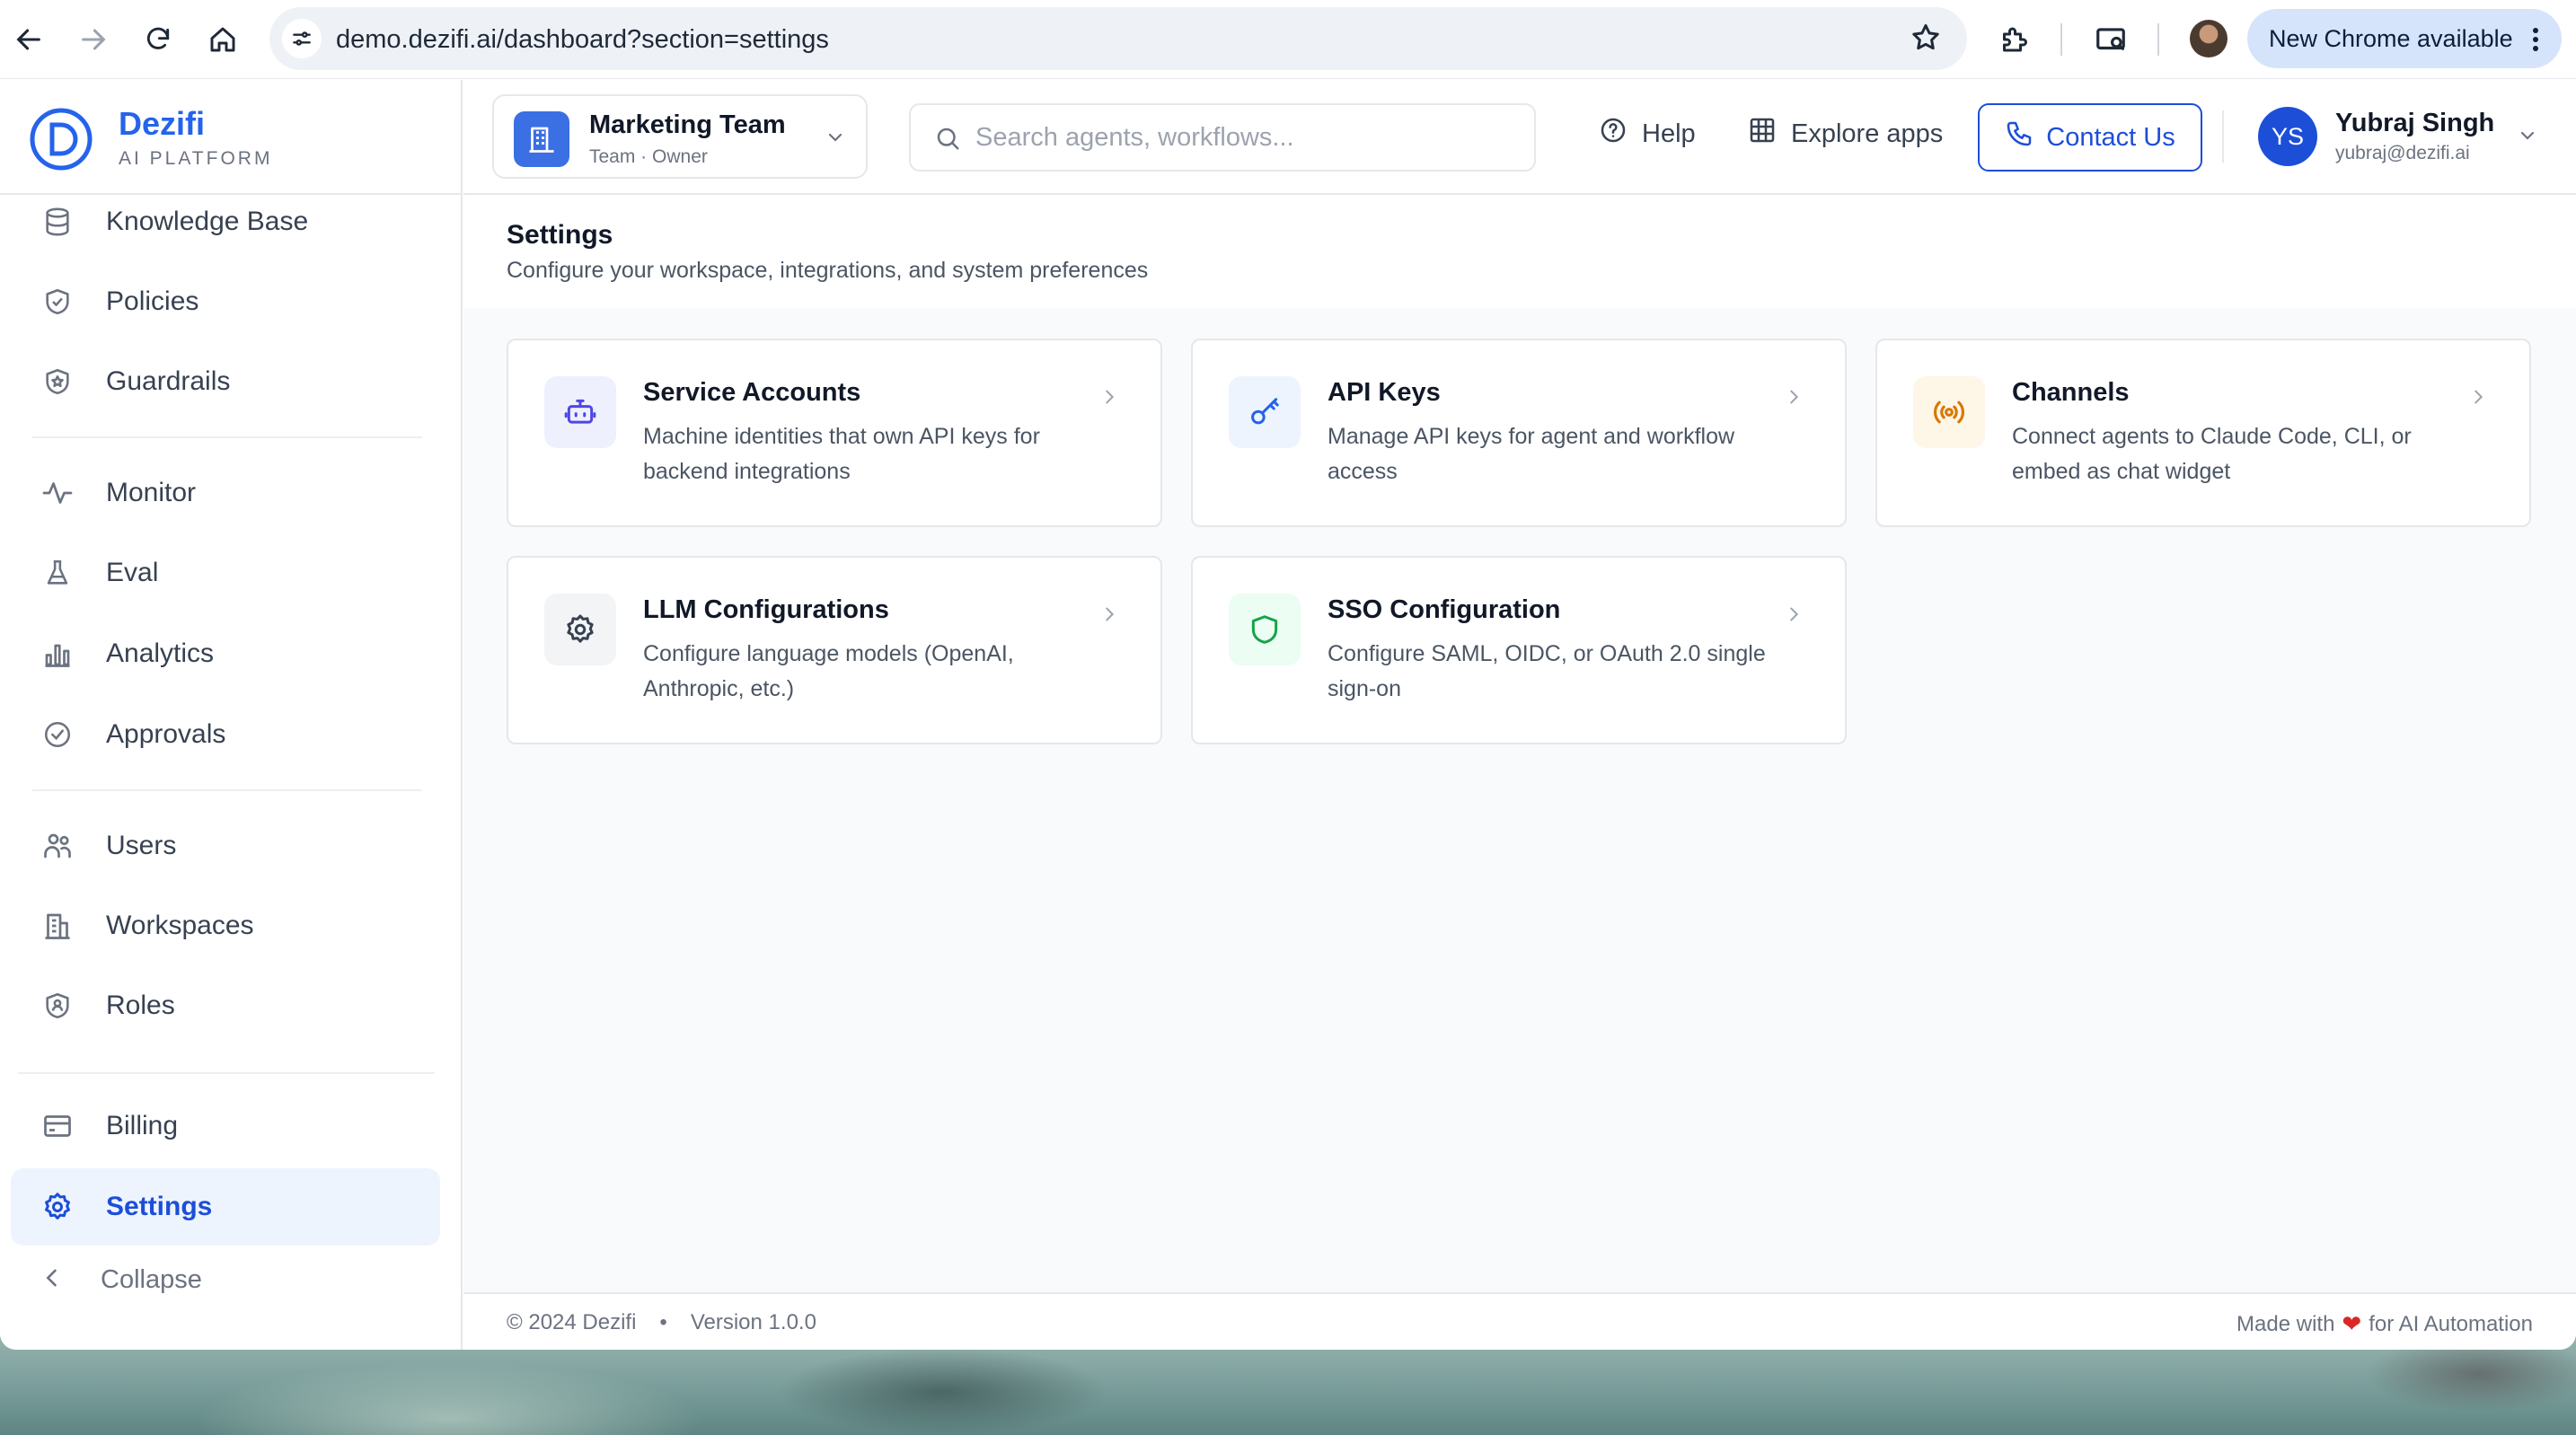  What do you see at coordinates (1926, 40) in the screenshot?
I see `bookmark-star-icon` at bounding box center [1926, 40].